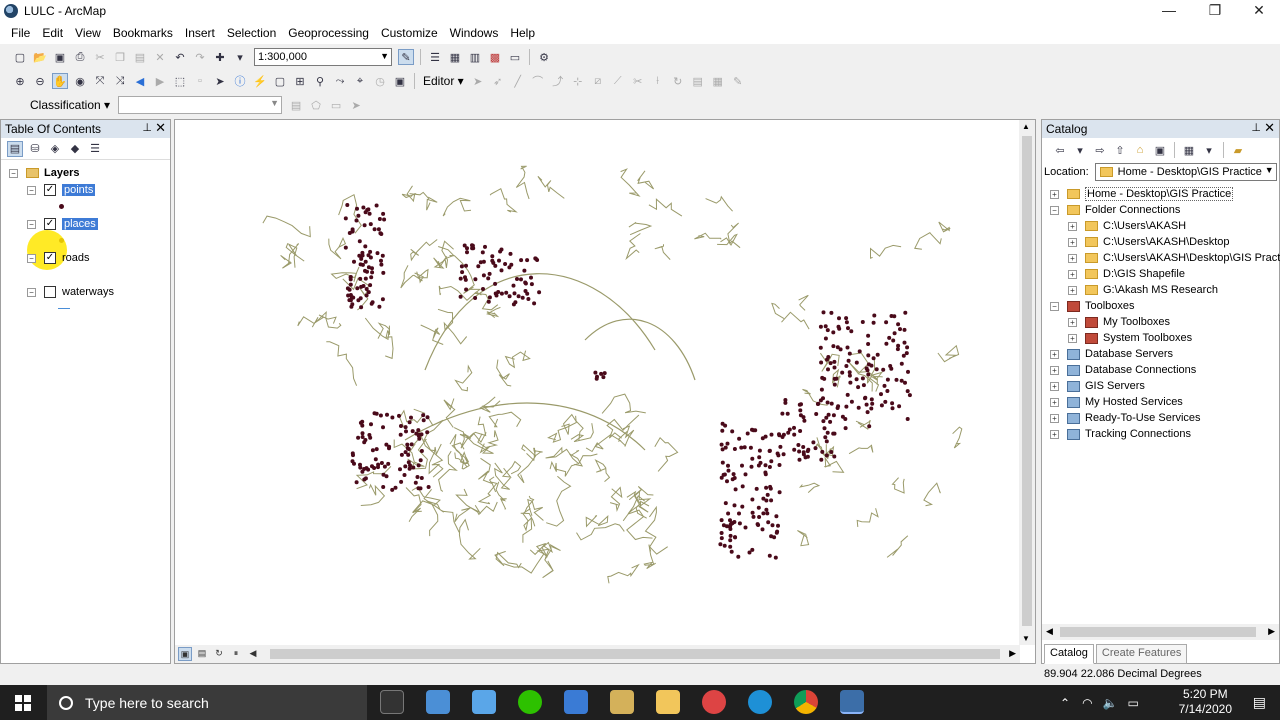 The height and width of the screenshot is (720, 1280). Describe the element at coordinates (1123, 370) in the screenshot. I see `catalog-item: + Database Connections` at that location.